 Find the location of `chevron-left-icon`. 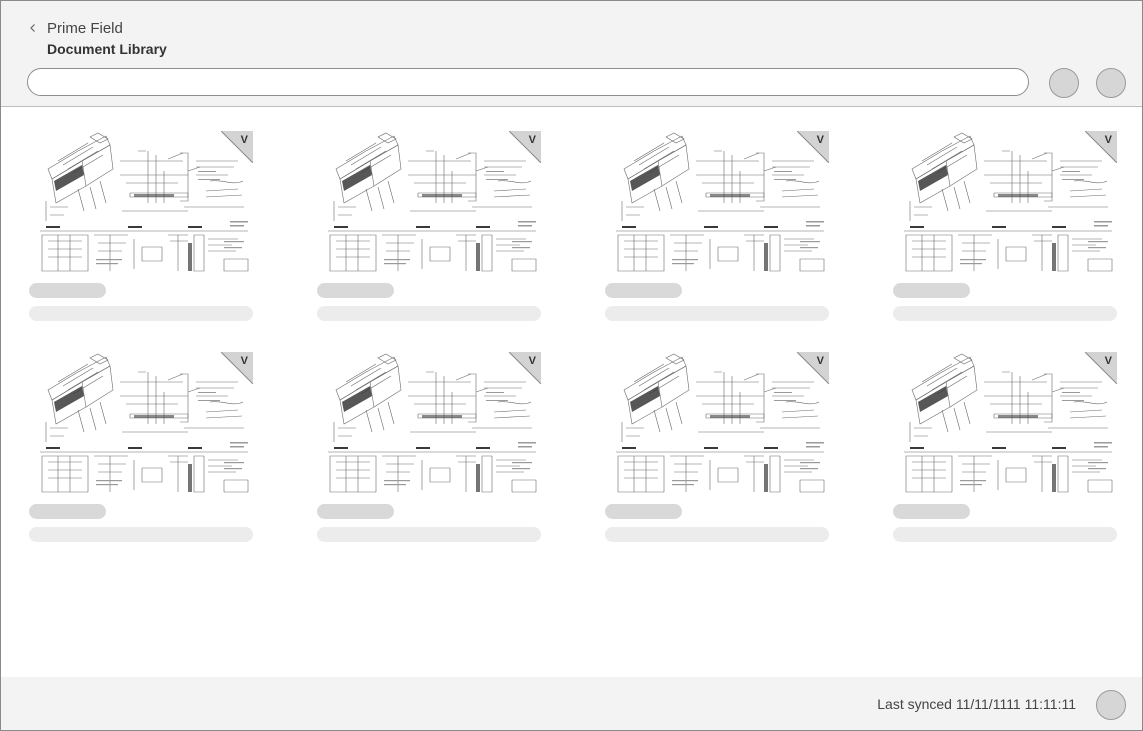

chevron-left-icon is located at coordinates (38, 28).